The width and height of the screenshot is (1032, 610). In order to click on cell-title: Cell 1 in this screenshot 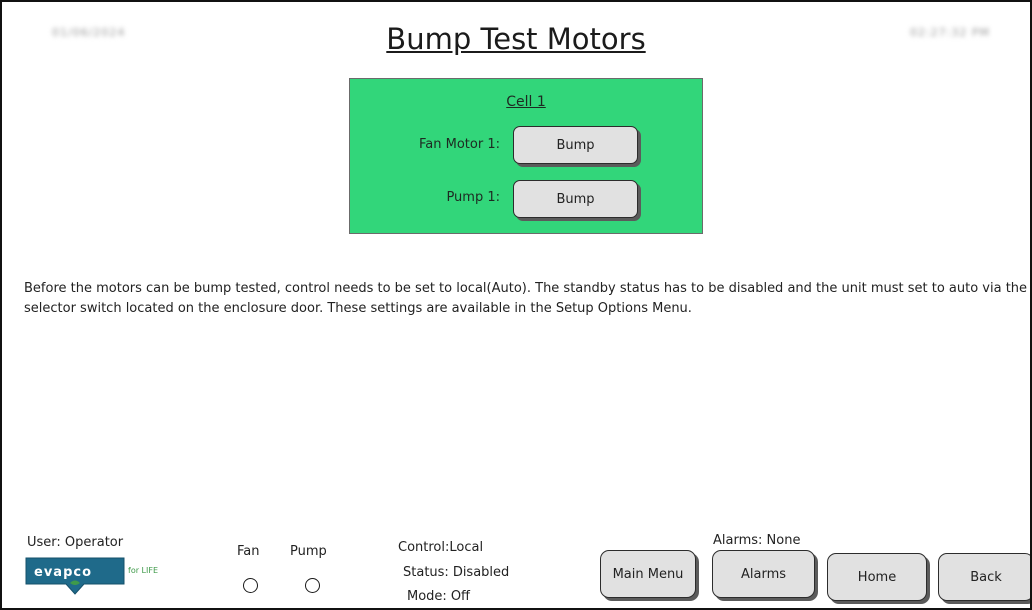, I will do `click(526, 102)`.